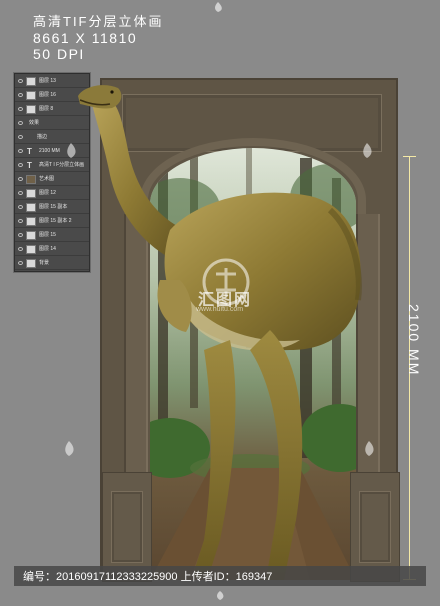 The width and height of the screenshot is (440, 606). I want to click on watermark-bottom-icon, so click(220, 597).